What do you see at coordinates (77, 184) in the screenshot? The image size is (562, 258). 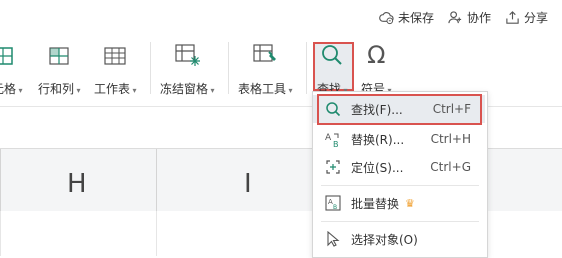 I see `column-header-h: H` at bounding box center [77, 184].